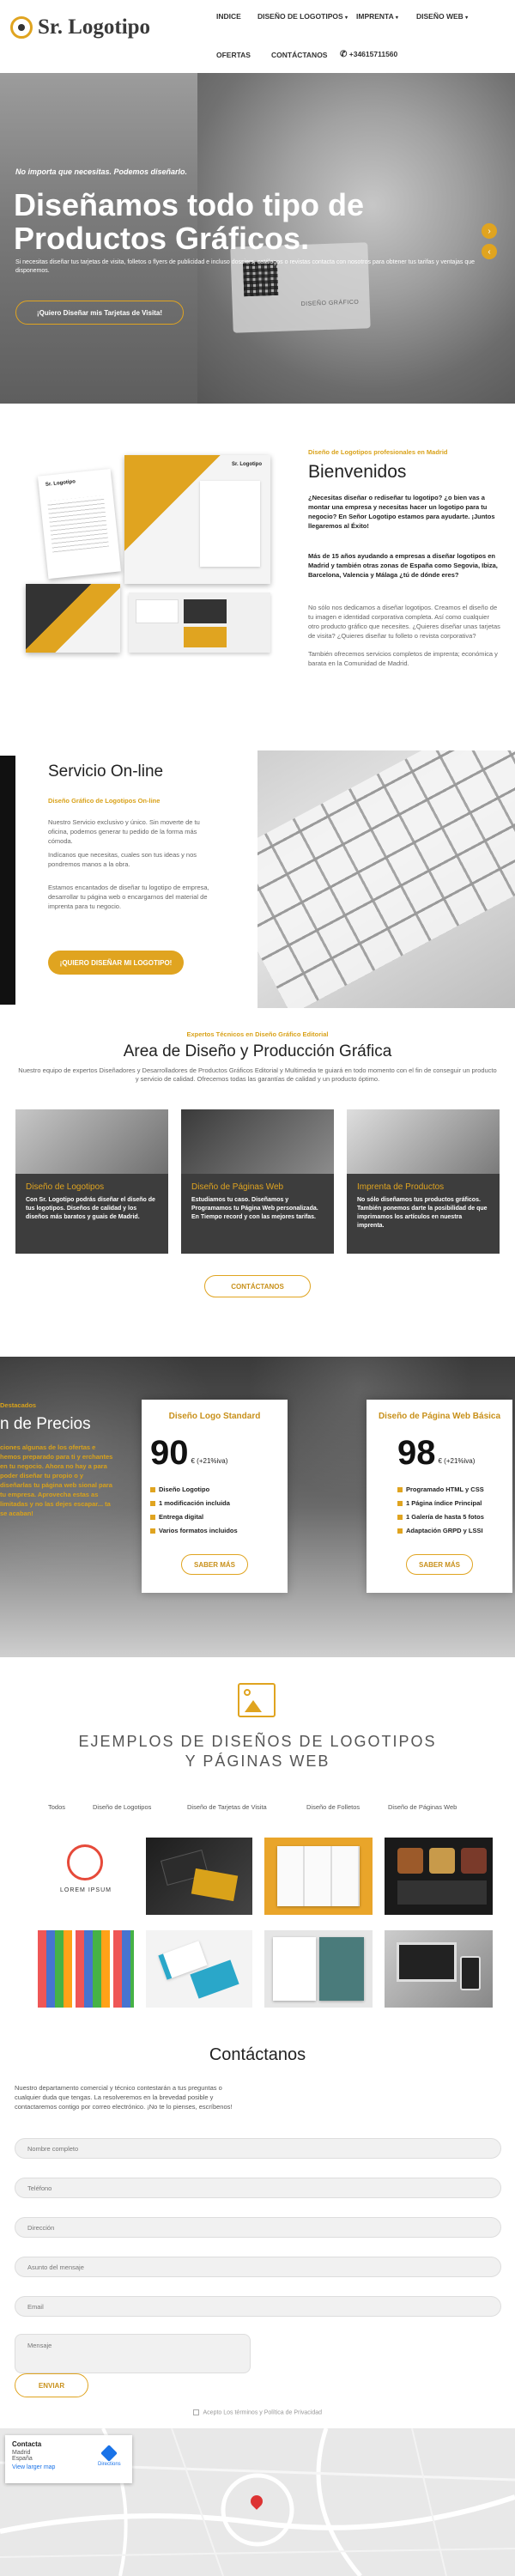 Image resolution: width=515 pixels, height=2576 pixels. I want to click on map-directions: Directions, so click(109, 2456).